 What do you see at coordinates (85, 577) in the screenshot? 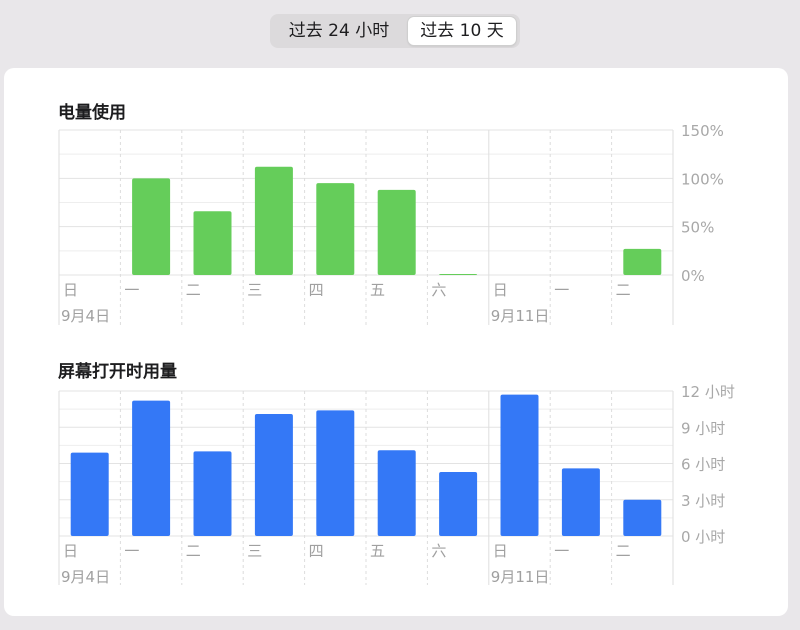
I see `date-label-0: 9月4日` at bounding box center [85, 577].